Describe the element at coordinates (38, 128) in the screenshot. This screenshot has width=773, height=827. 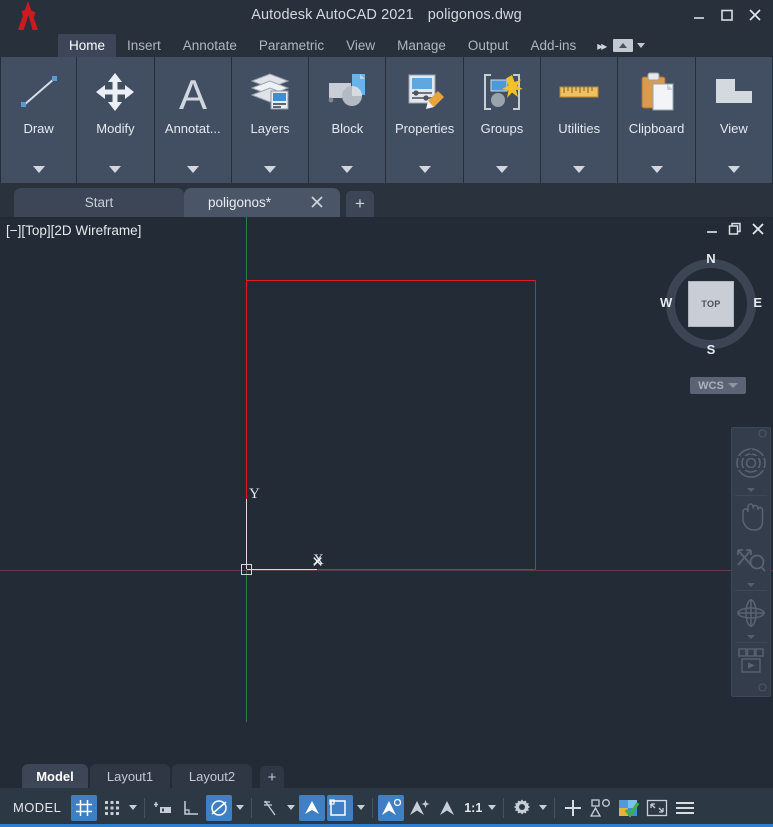
I see `ribbon-panel-label: Draw` at that location.